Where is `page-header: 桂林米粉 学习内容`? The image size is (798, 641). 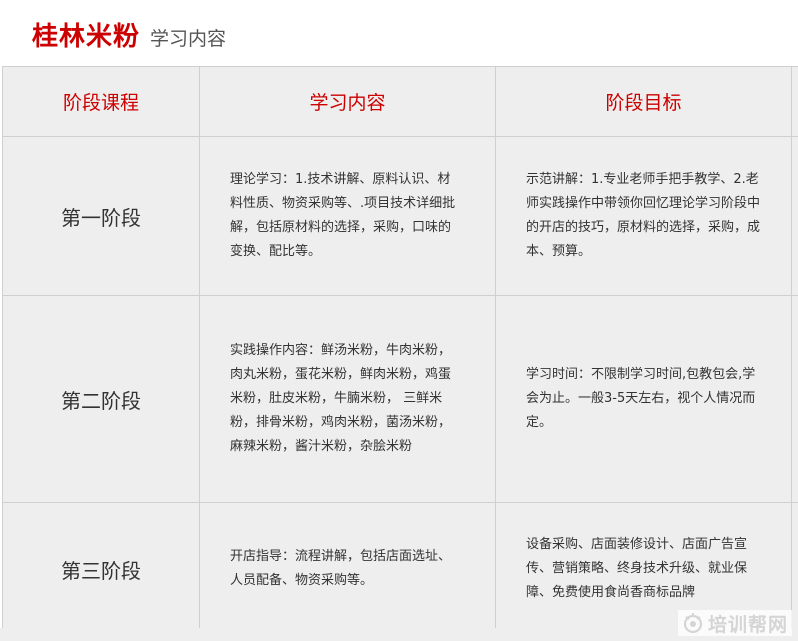
page-header: 桂林米粉 学习内容 is located at coordinates (129, 36).